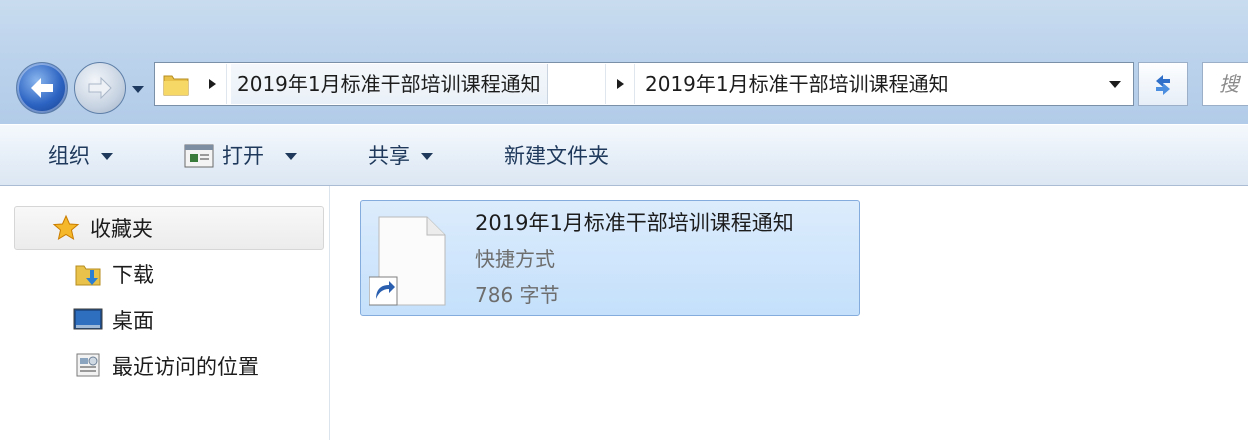 This screenshot has height=440, width=1248. What do you see at coordinates (69, 156) in the screenshot?
I see `organize-label: 组织` at bounding box center [69, 156].